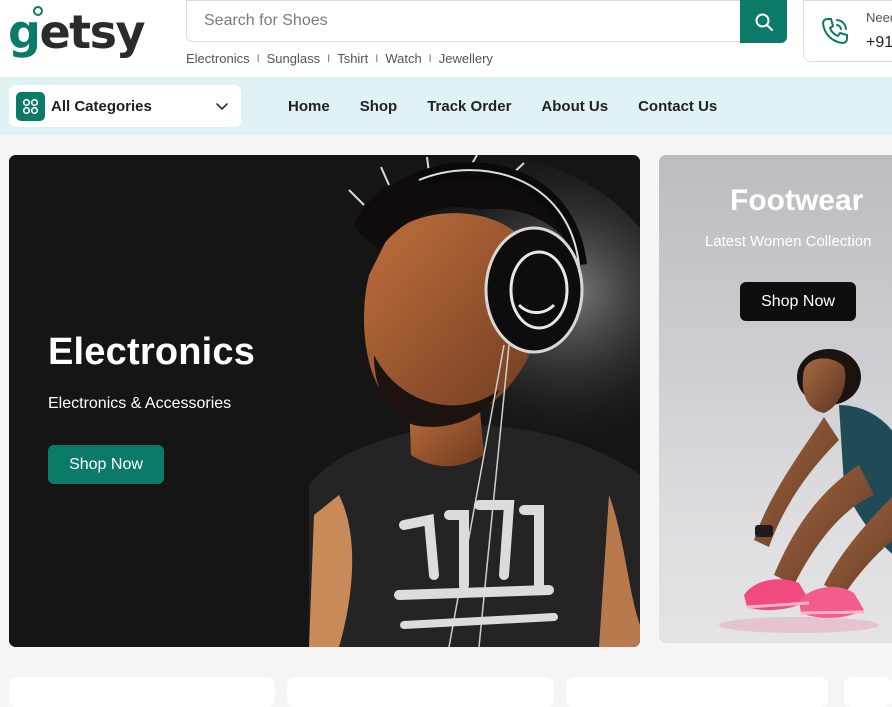 Image resolution: width=892 pixels, height=707 pixels. What do you see at coordinates (798, 301) in the screenshot?
I see `footwear-shop-now-button: Shop Now` at bounding box center [798, 301].